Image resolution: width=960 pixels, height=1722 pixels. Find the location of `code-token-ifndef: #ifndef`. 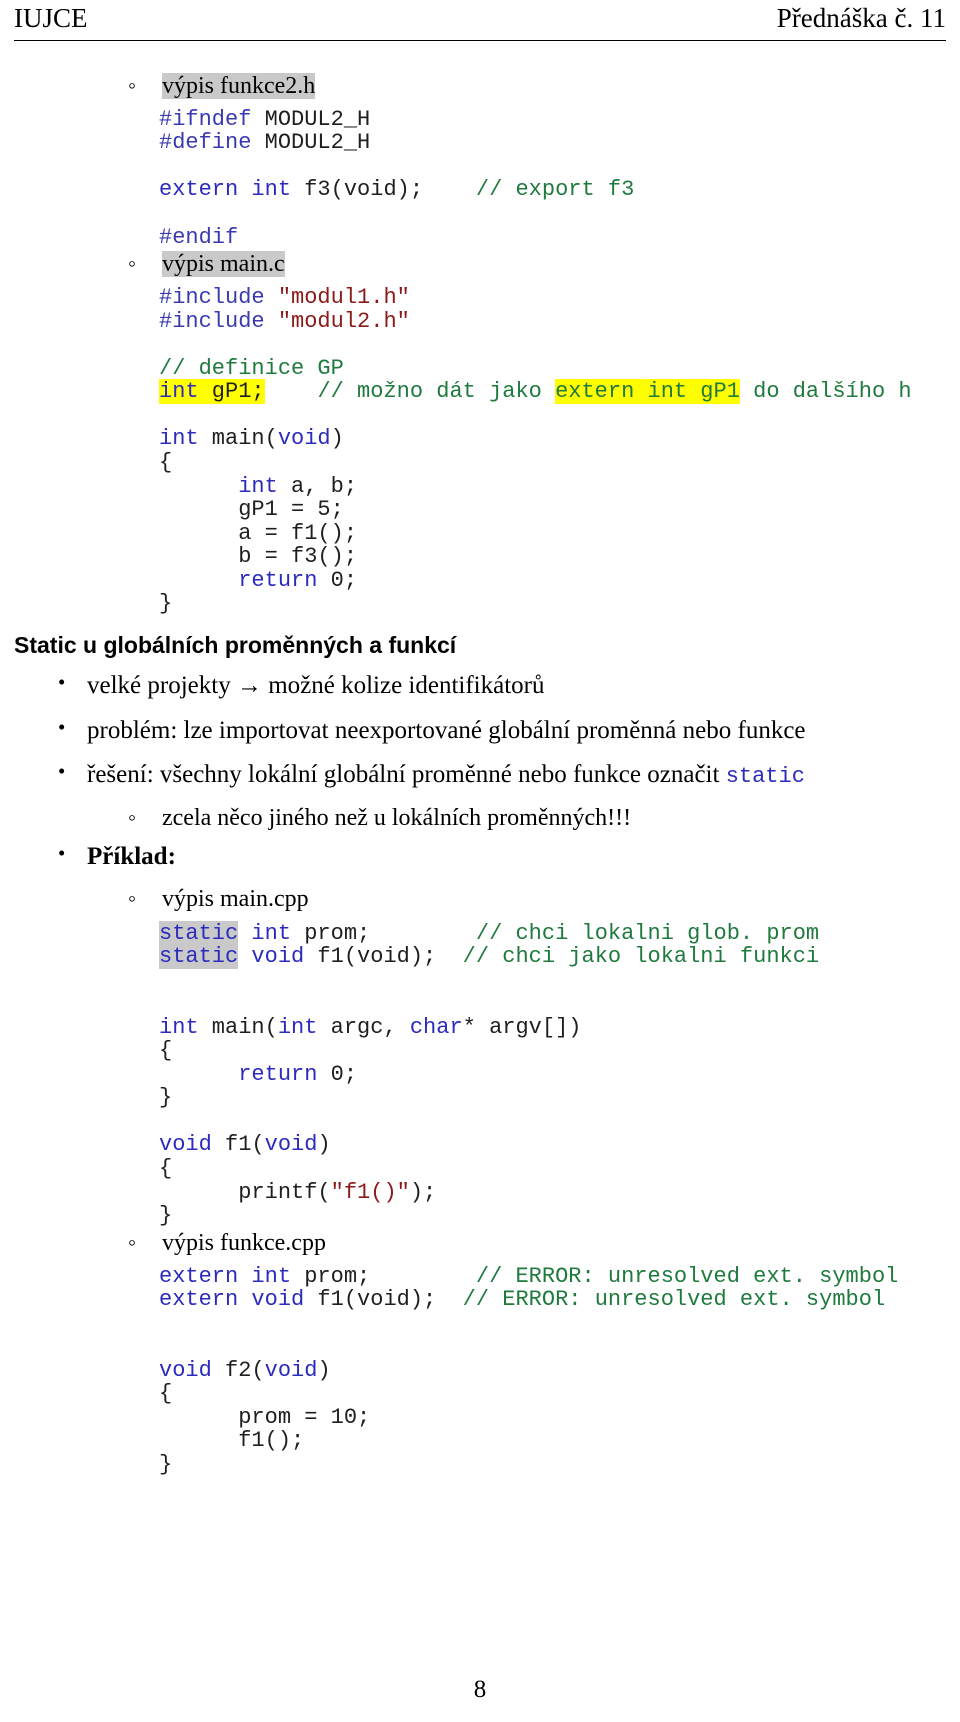

code-token-ifndef: #ifndef is located at coordinates (205, 119).